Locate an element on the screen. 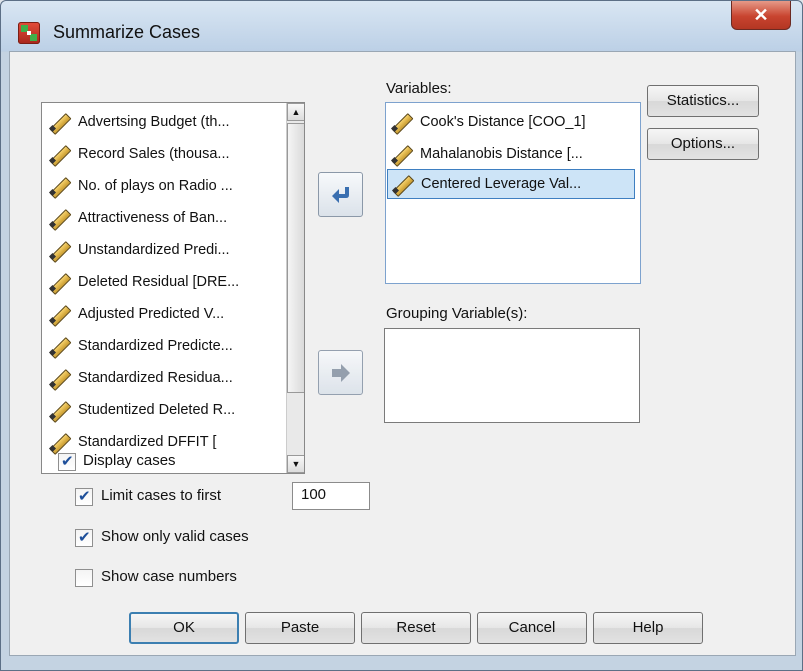  dialog-title: Summarize Cases is located at coordinates (127, 32).